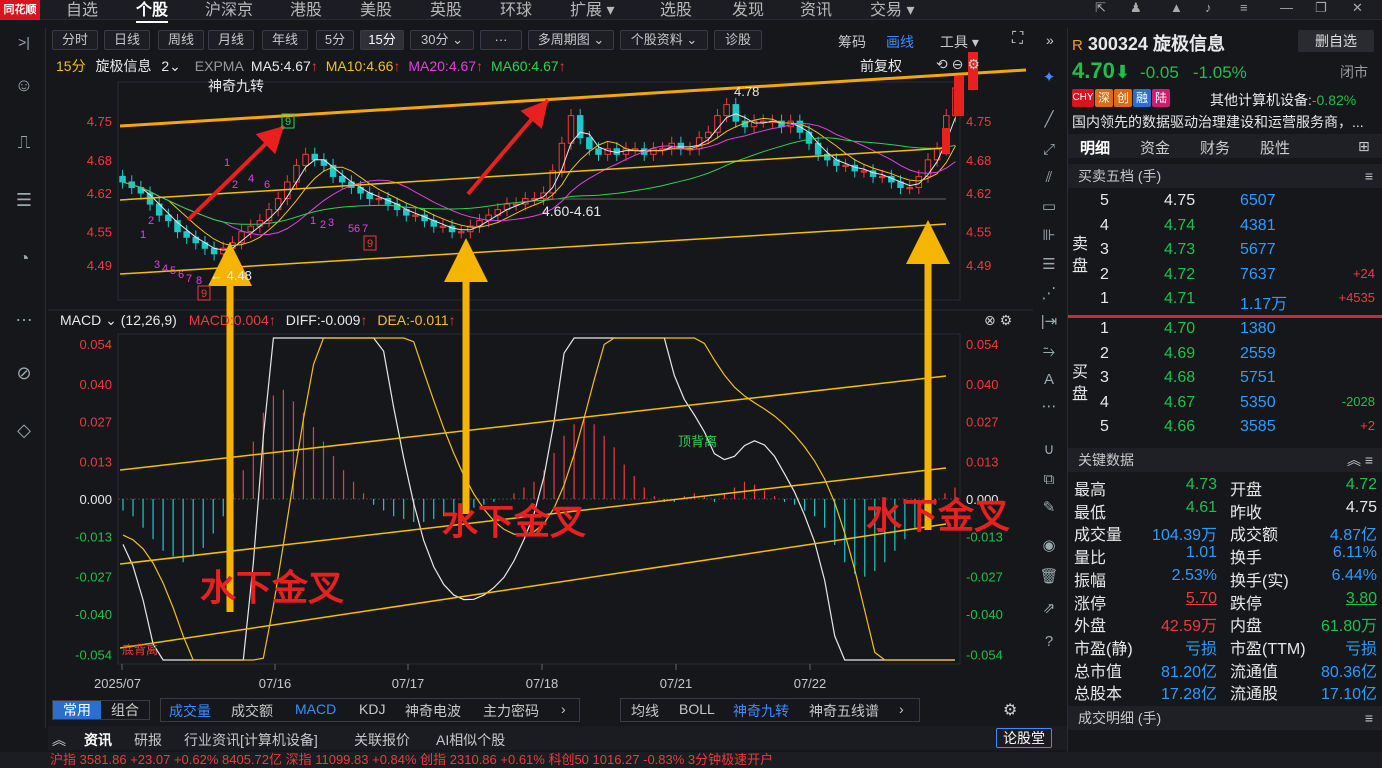  Describe the element at coordinates (761, 711) in the screenshot. I see `overlay-tab-2: 神奇九转` at that location.